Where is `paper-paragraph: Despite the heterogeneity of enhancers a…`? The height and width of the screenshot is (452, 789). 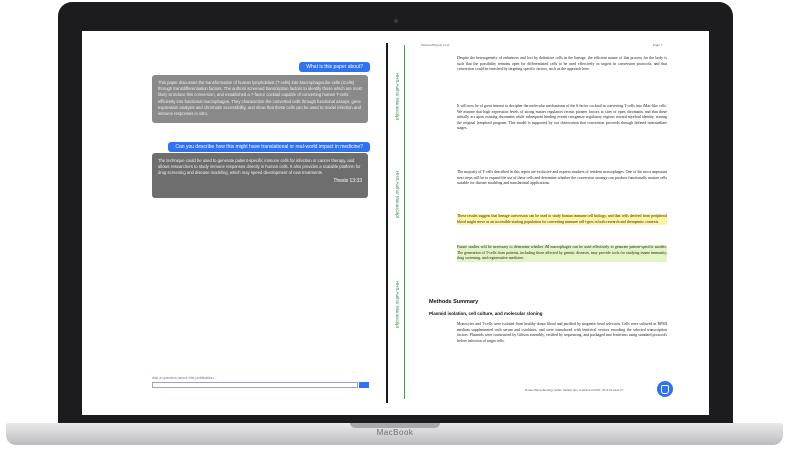
paper-paragraph: Despite the heterogeneity of enhancers a… is located at coordinates (562, 63).